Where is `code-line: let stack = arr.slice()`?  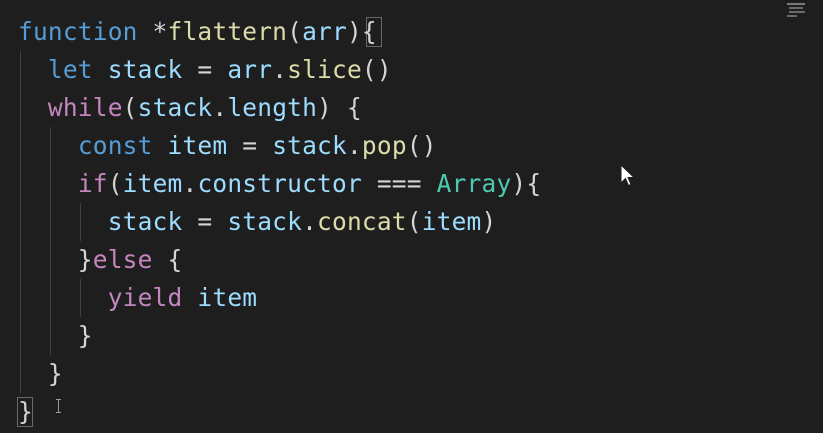 code-line: let stack = arr.slice() is located at coordinates (279, 70).